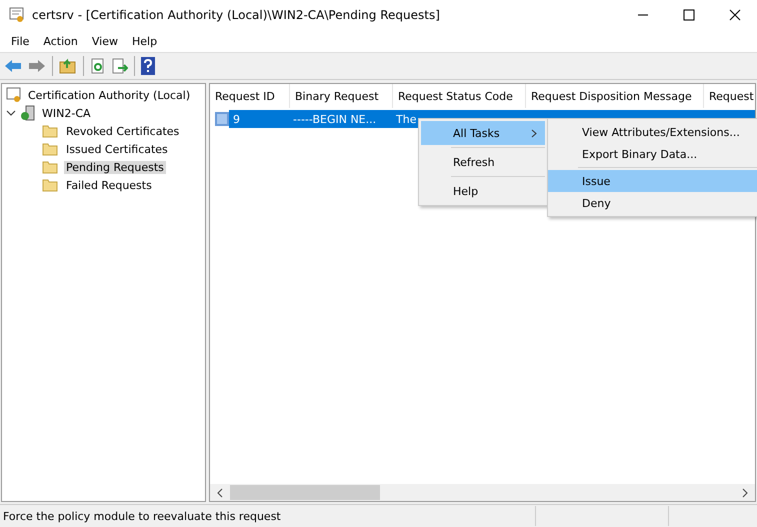 This screenshot has height=527, width=757. What do you see at coordinates (222, 119) in the screenshot?
I see `request-icon` at bounding box center [222, 119].